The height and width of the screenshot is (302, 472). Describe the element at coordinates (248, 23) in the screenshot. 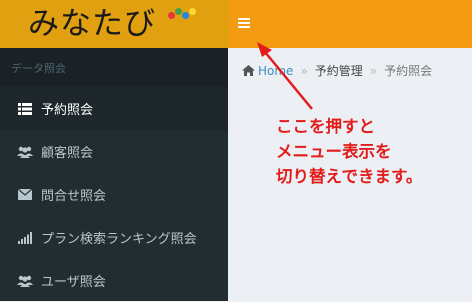

I see `hamburger-icon` at that location.